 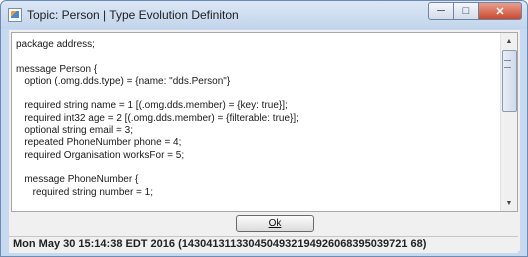 I want to click on code-line: message PhoneNumber {, so click(x=77, y=180).